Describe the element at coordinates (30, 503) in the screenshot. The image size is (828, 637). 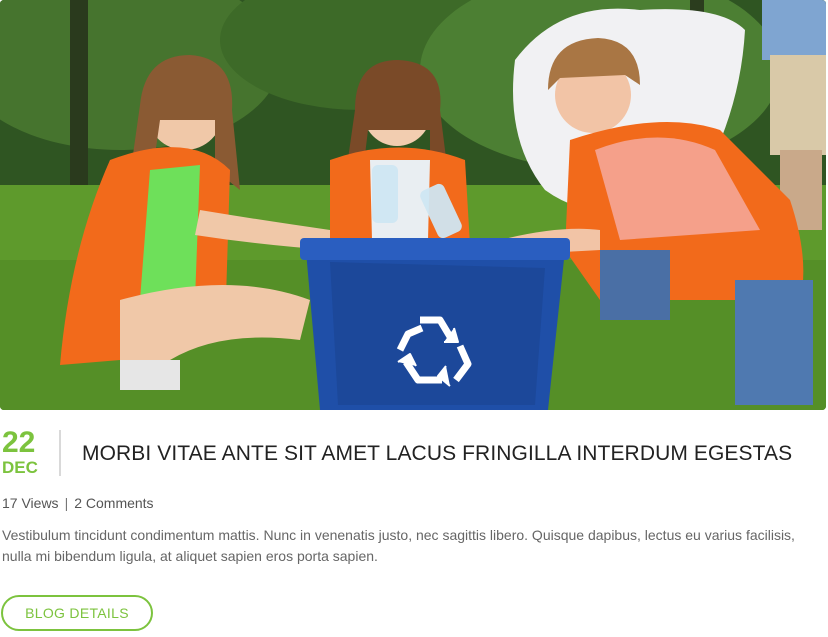
I see `views-count: 17 Views` at that location.